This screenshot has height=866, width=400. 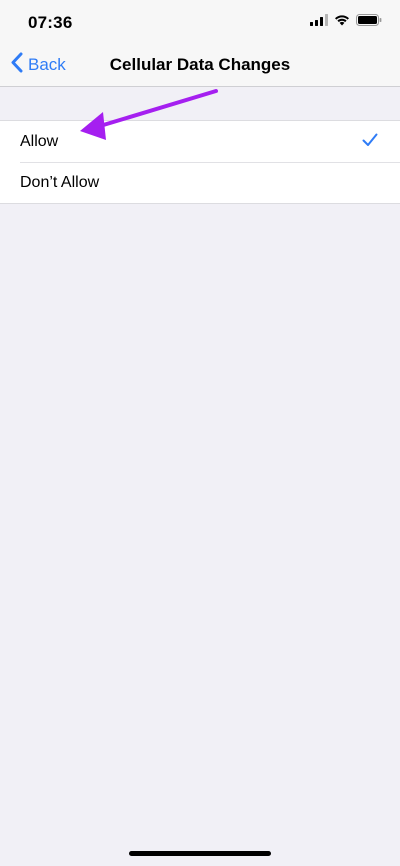 I want to click on home-indicator, so click(x=200, y=853).